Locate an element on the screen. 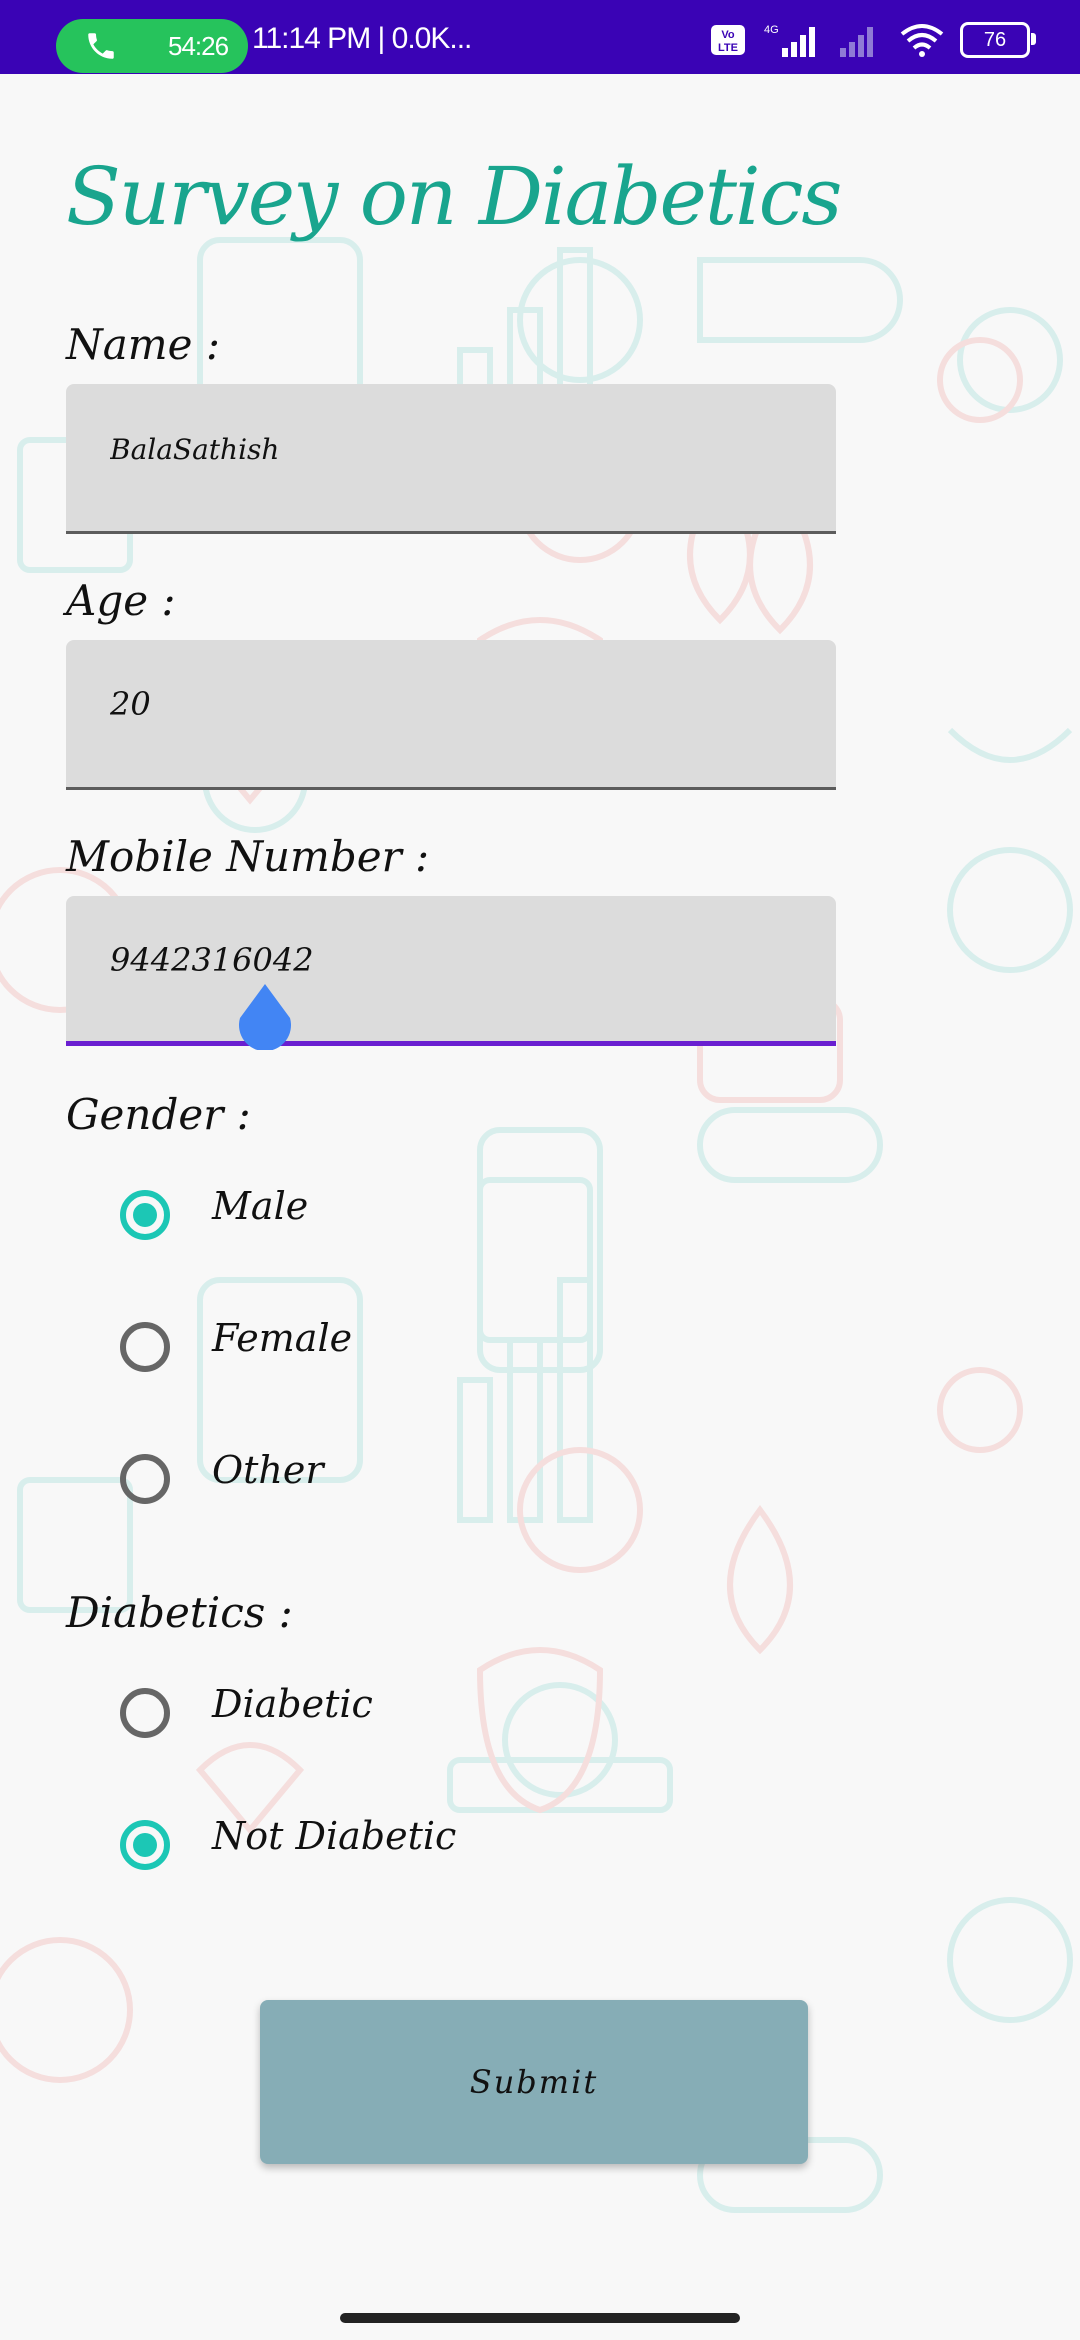 The image size is (1080, 2340). gender-option-female: Female is located at coordinates (236, 1344).